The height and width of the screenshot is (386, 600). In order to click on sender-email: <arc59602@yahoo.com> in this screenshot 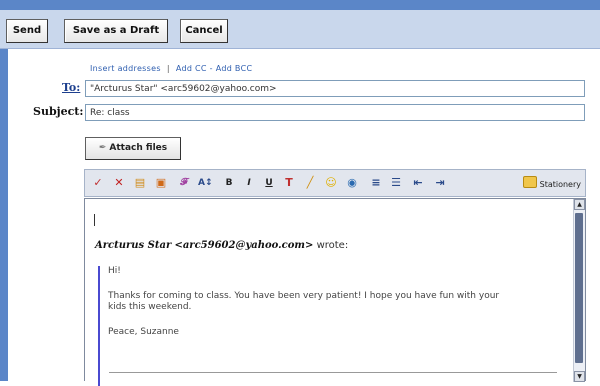, I will do `click(244, 245)`.